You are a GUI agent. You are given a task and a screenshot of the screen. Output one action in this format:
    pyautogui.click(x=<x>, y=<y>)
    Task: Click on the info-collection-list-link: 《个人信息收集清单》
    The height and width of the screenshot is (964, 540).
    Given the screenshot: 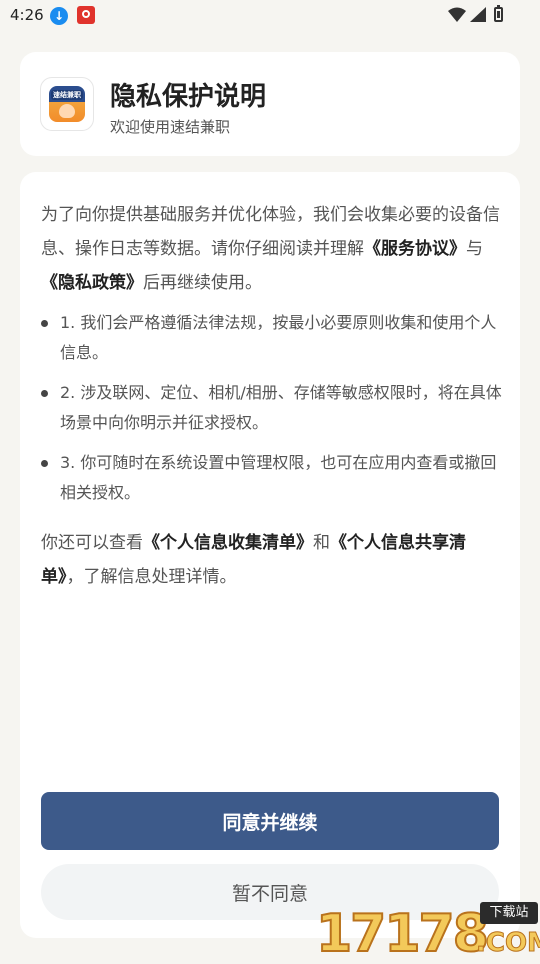 What is the action you would take?
    pyautogui.click(x=228, y=543)
    